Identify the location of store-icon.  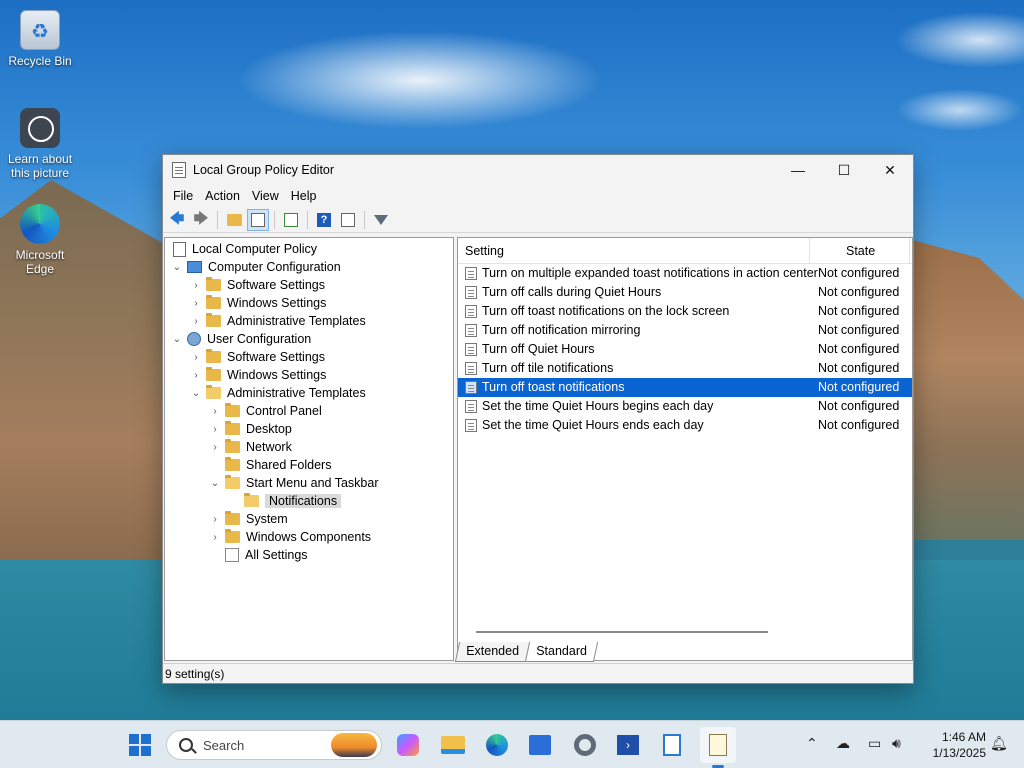
(540, 745).